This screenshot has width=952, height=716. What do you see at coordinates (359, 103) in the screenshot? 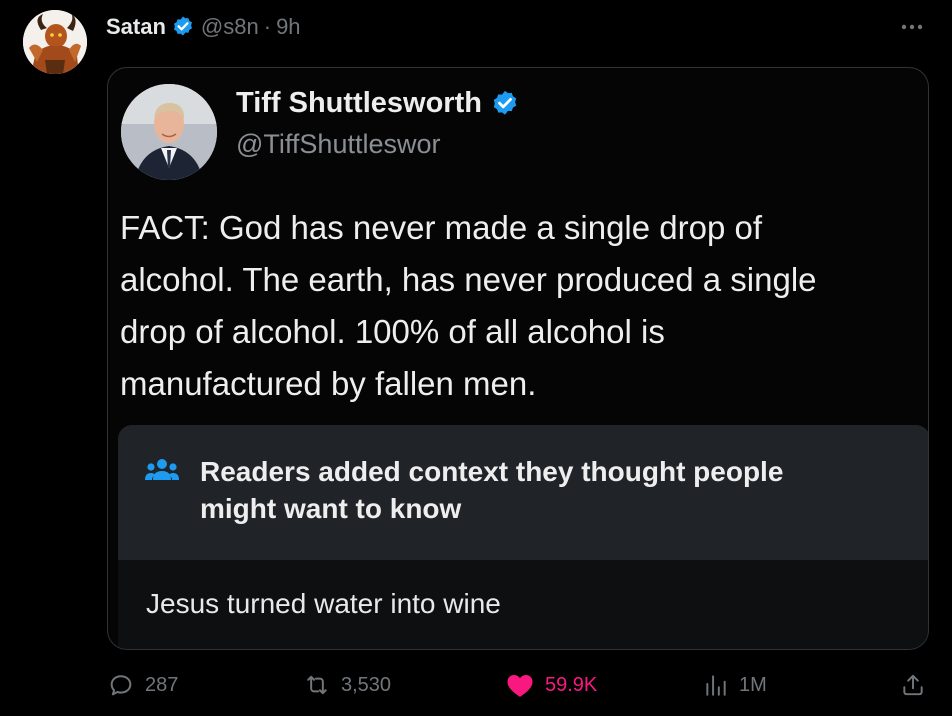
I see `quoted-author-name: Tiff Shuttlesworth` at bounding box center [359, 103].